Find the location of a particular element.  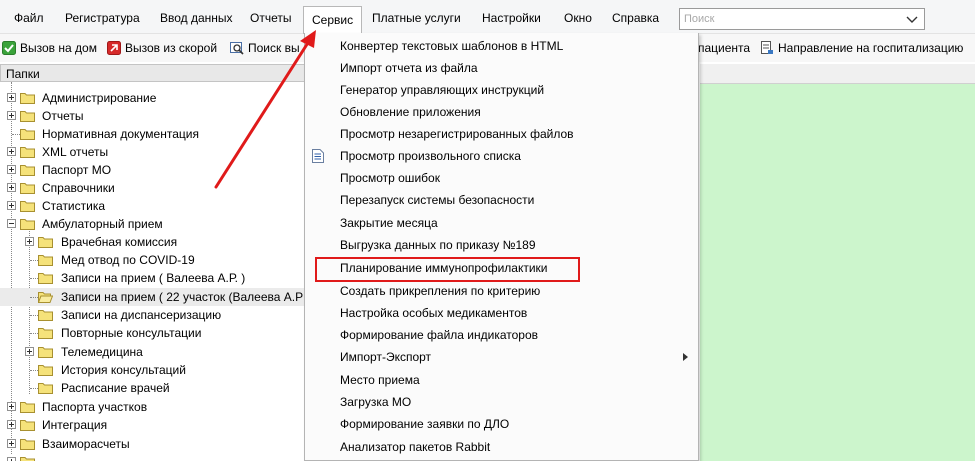

tree-item-xml-reports: XML отчеты is located at coordinates (156, 152).